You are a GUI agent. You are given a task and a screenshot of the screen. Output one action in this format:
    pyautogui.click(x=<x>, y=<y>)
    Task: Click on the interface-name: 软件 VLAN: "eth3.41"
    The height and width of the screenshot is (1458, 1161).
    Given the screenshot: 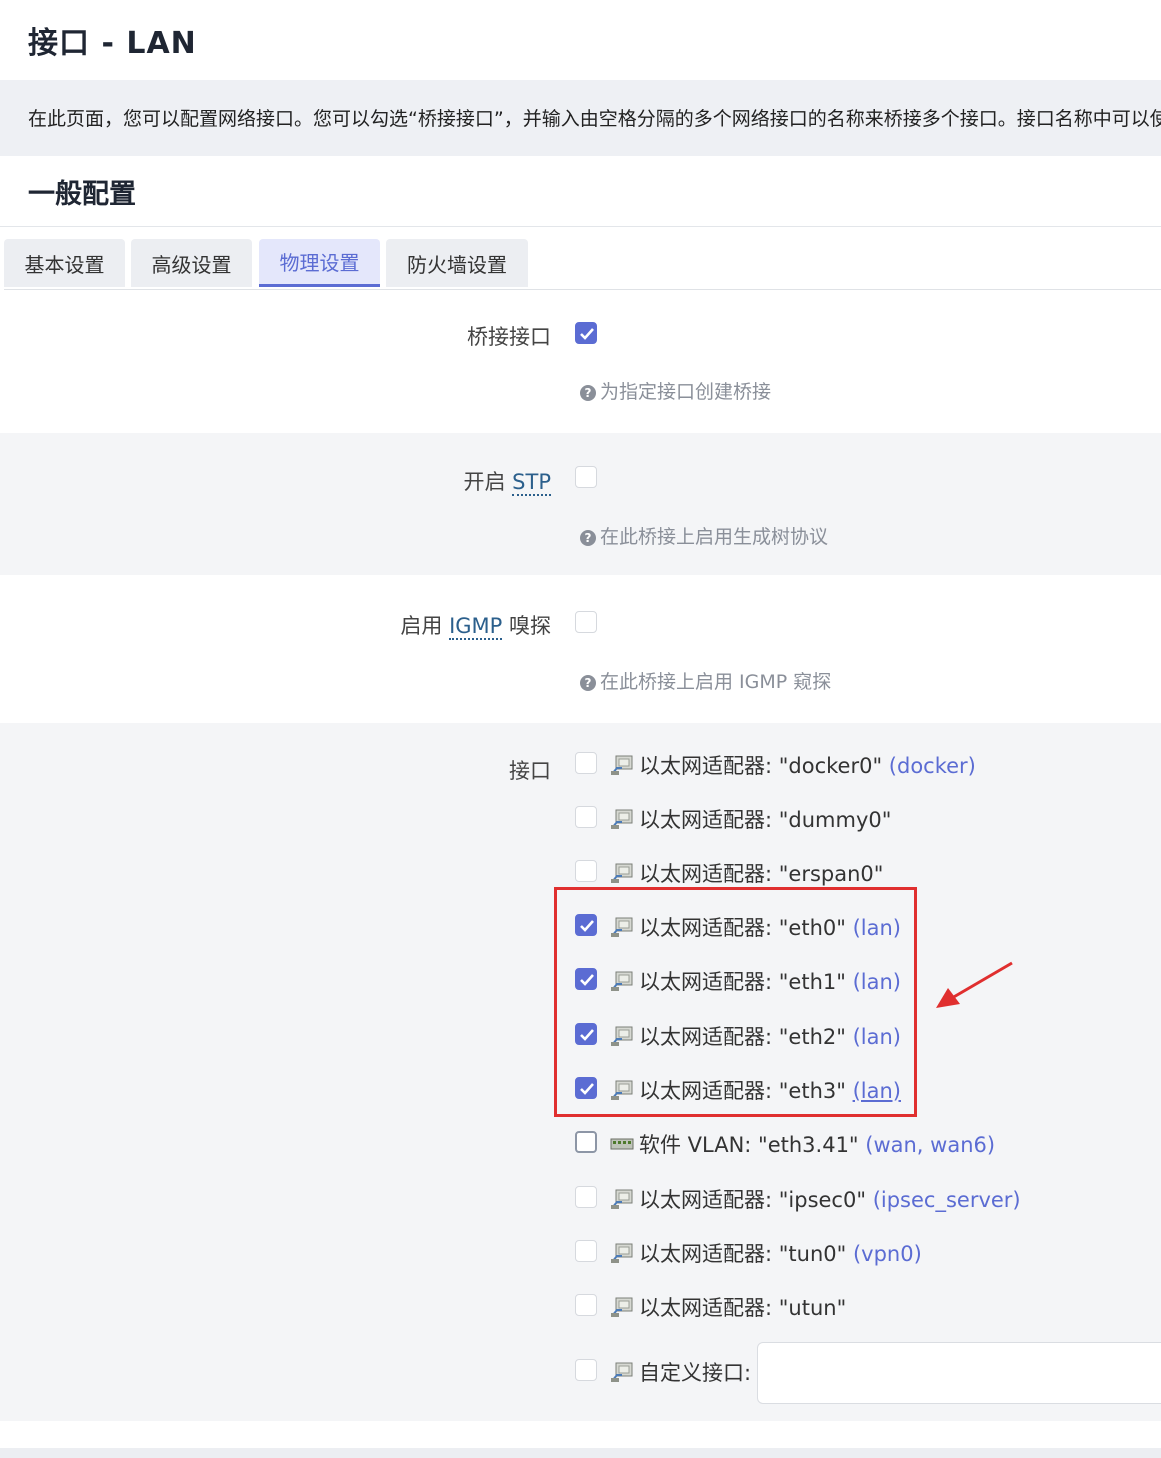 What is the action you would take?
    pyautogui.click(x=752, y=1145)
    